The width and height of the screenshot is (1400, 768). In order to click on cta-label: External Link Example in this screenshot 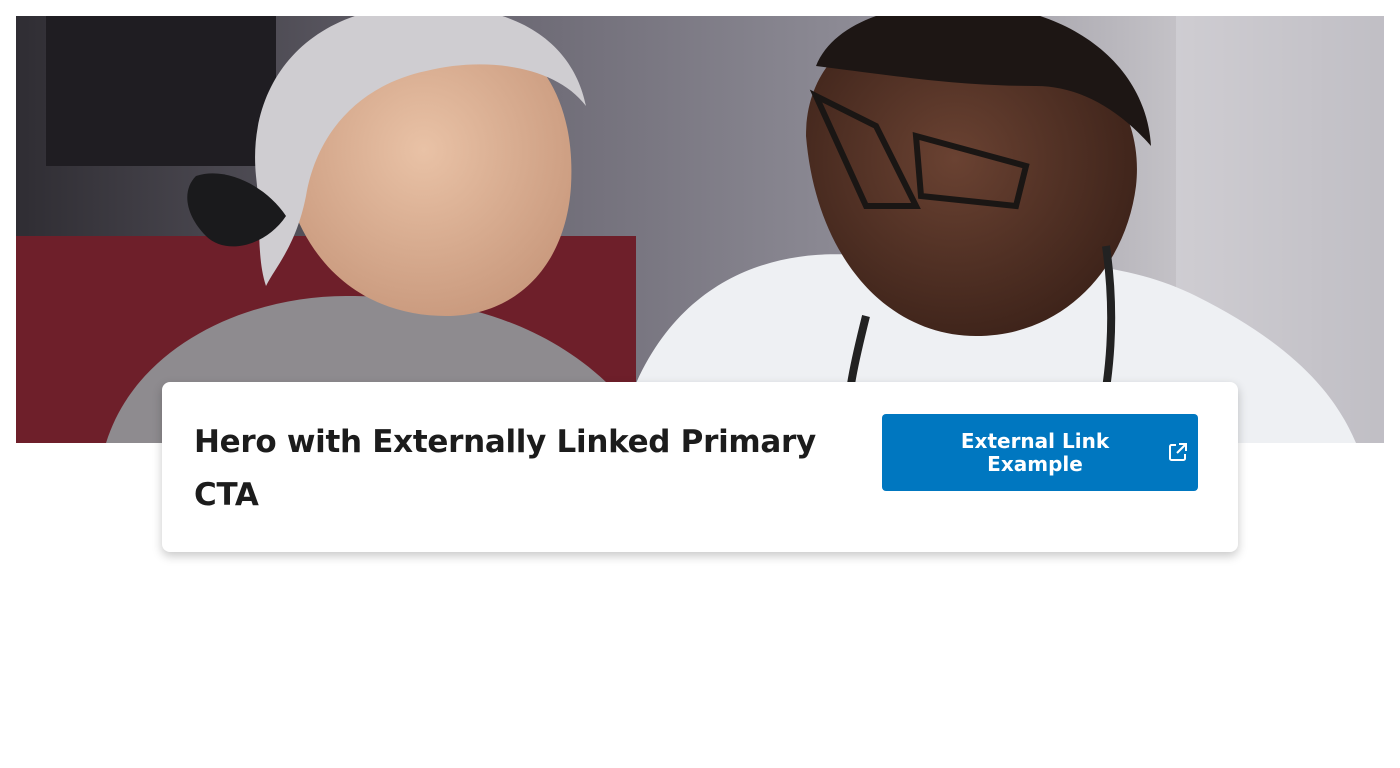, I will do `click(1035, 452)`.